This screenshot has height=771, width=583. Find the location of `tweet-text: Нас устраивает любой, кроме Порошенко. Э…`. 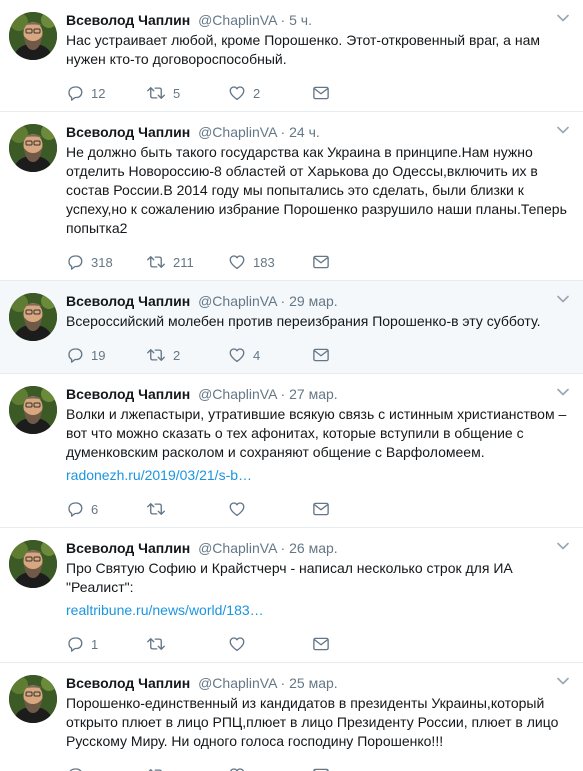

tweet-text: Нас устраивает любой, кроме Порошенко. Э… is located at coordinates (303, 49).